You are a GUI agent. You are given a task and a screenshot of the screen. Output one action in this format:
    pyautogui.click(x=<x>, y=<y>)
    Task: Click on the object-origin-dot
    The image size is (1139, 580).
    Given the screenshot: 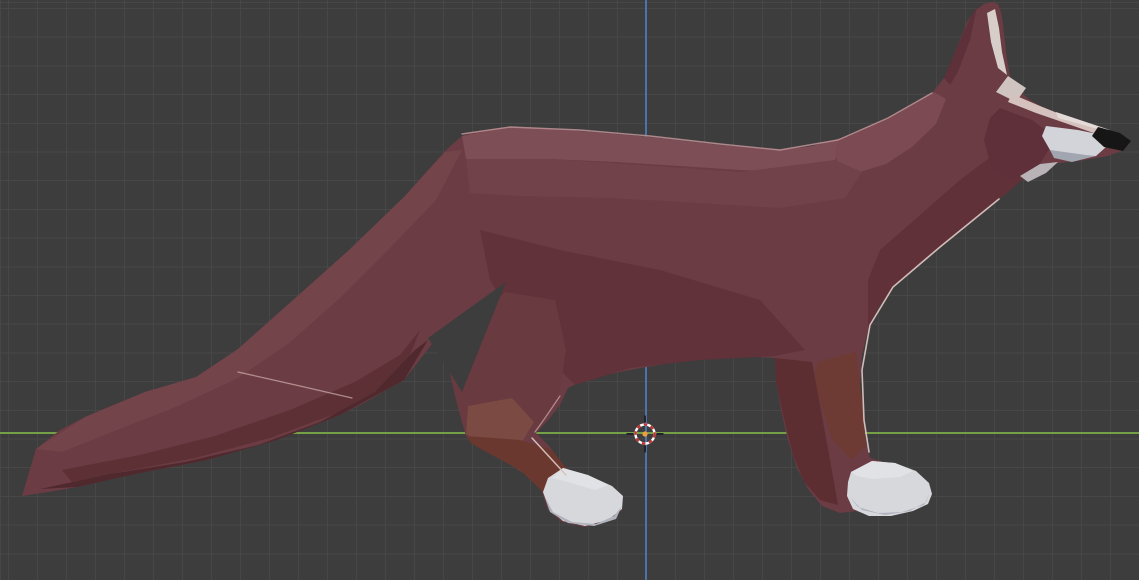 What is the action you would take?
    pyautogui.click(x=645, y=434)
    